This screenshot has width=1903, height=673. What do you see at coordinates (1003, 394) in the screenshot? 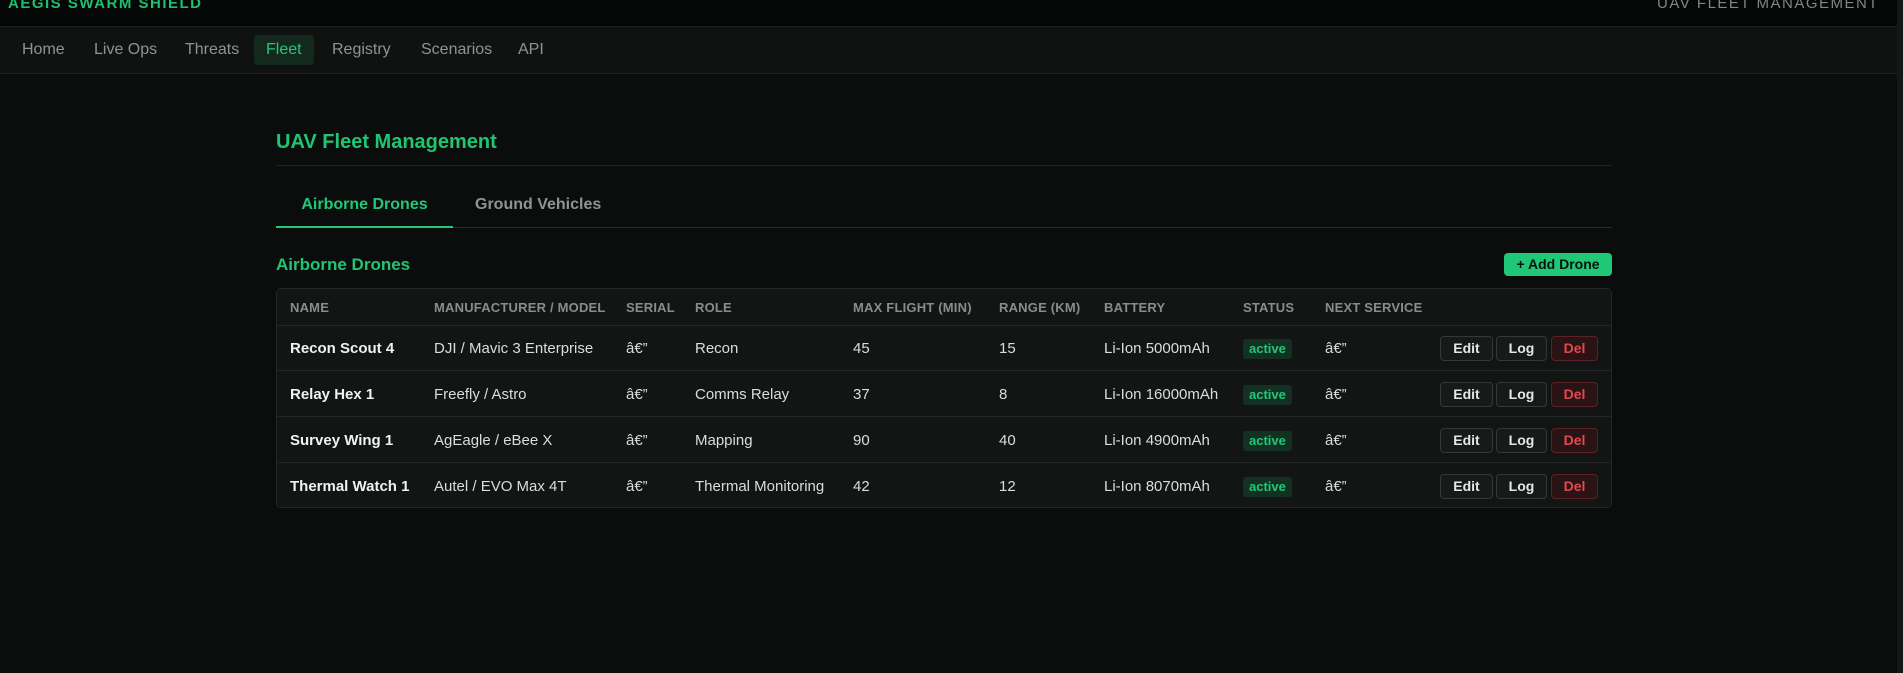
I see `cell-range: 8` at bounding box center [1003, 394].